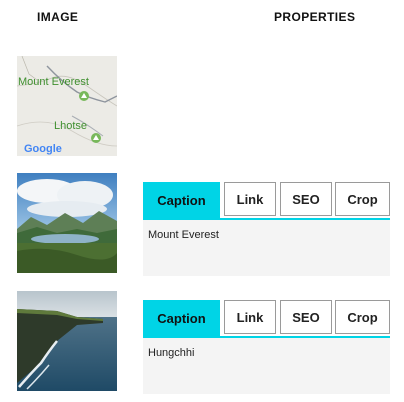 The height and width of the screenshot is (402, 404). Describe the element at coordinates (67, 223) in the screenshot. I see `mountain-lake-thumbnail` at that location.